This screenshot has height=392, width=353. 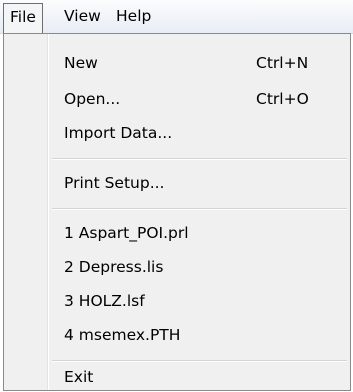 I want to click on menu-item-exit: Exit, so click(x=78, y=377).